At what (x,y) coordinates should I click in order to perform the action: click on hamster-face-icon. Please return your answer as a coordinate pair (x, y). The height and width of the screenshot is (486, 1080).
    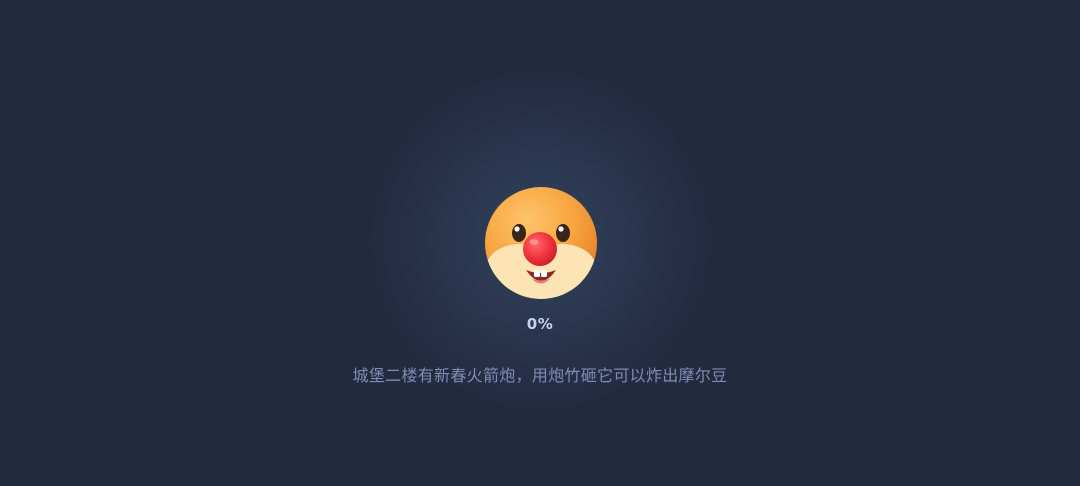
    Looking at the image, I should click on (541, 243).